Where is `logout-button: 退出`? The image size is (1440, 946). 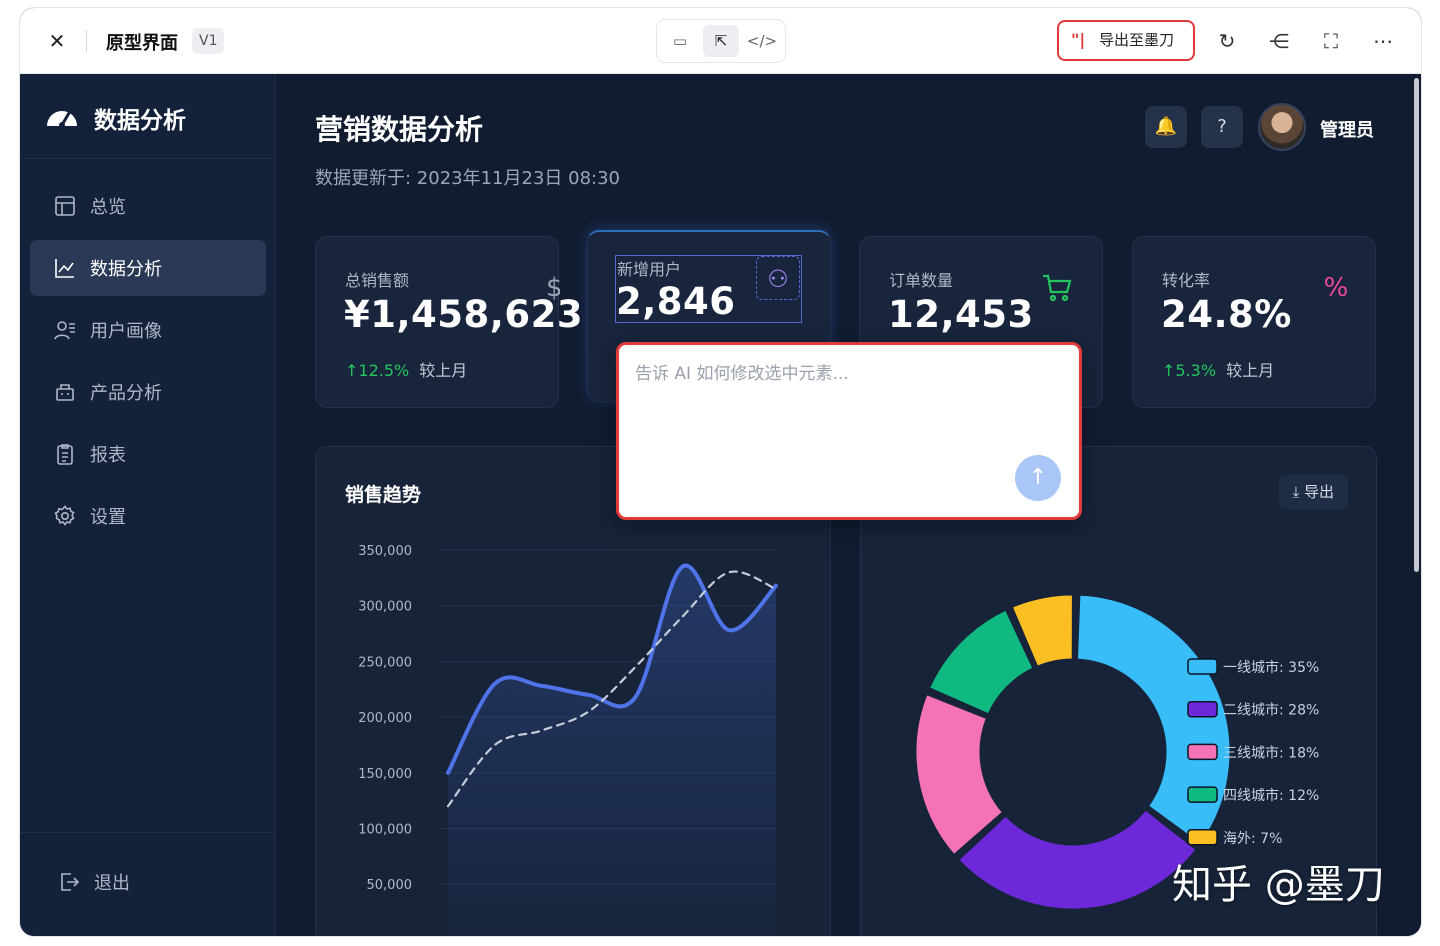 logout-button: 退出 is located at coordinates (94, 882).